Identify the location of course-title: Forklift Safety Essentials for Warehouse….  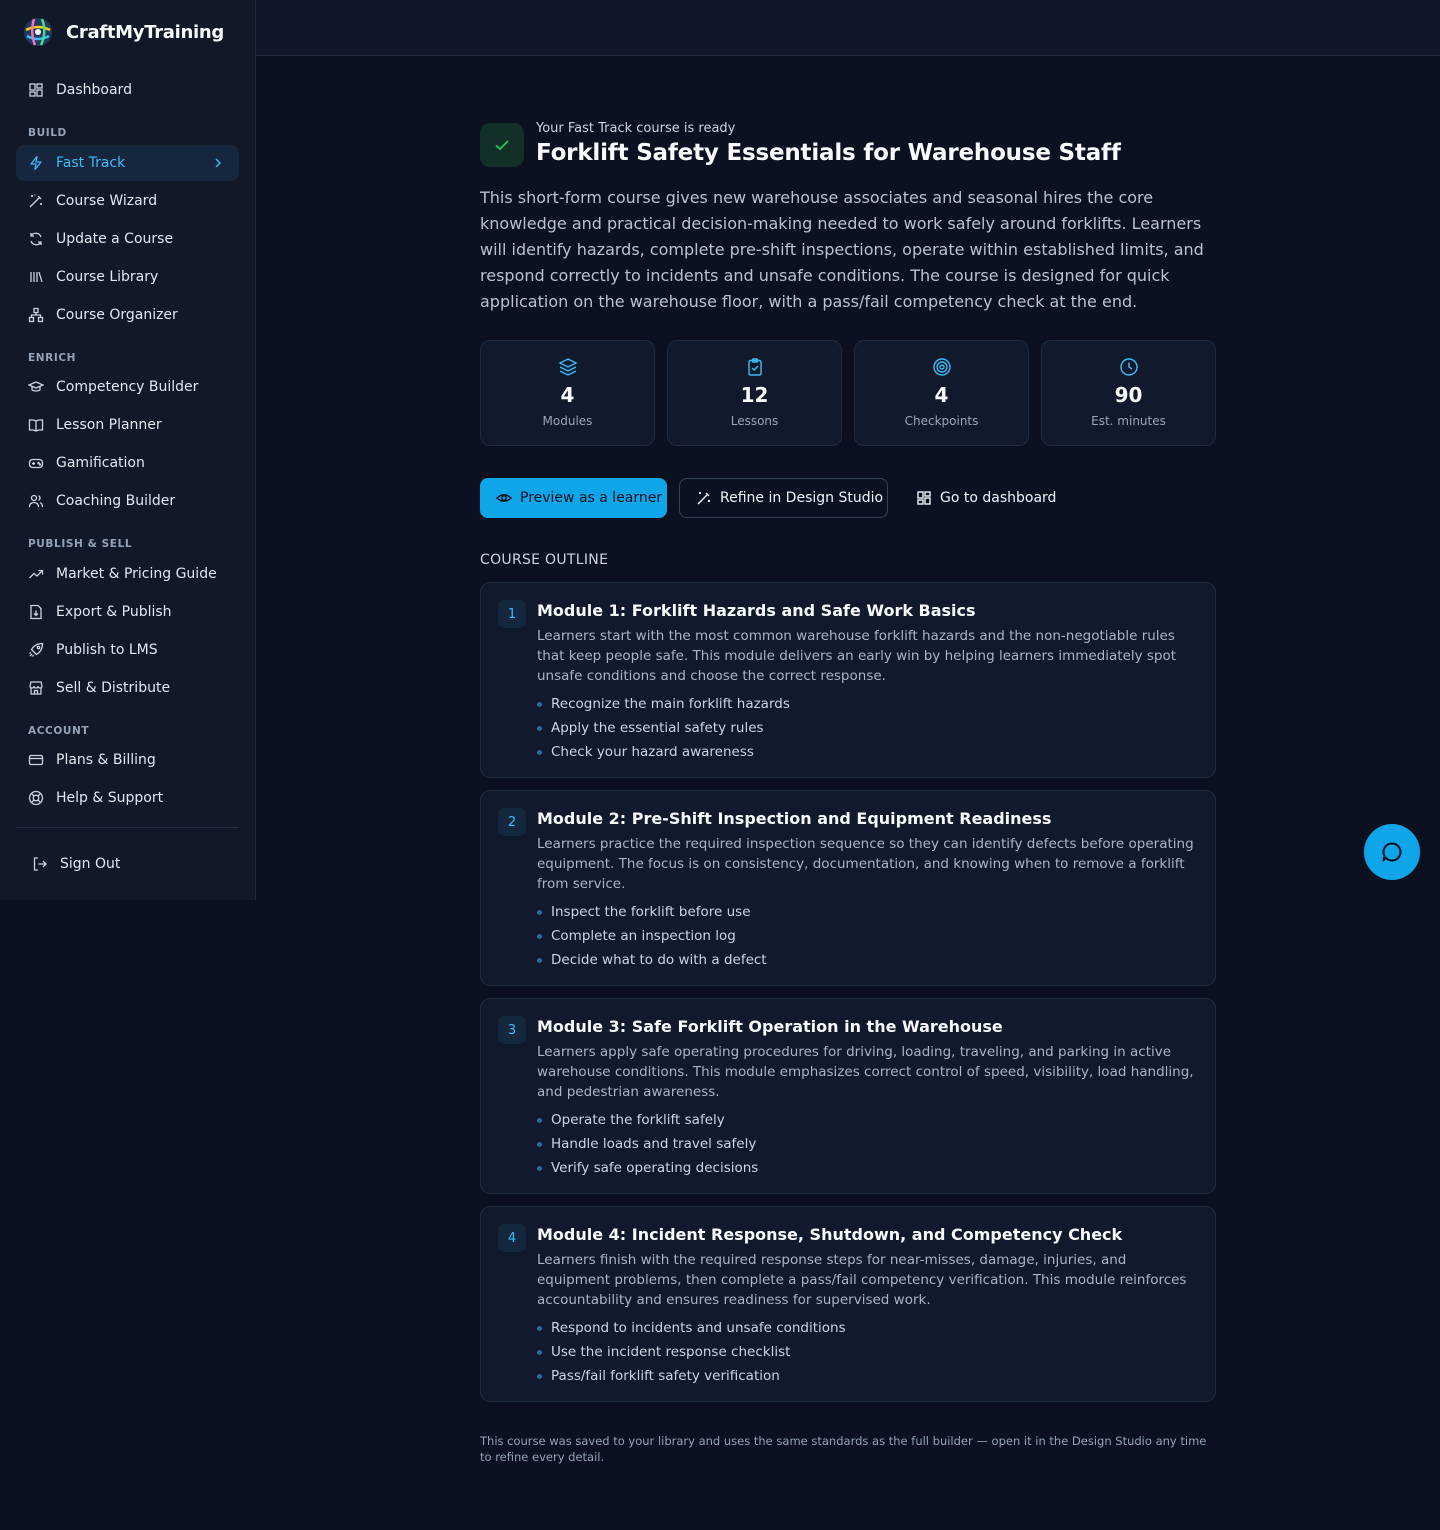
(828, 153).